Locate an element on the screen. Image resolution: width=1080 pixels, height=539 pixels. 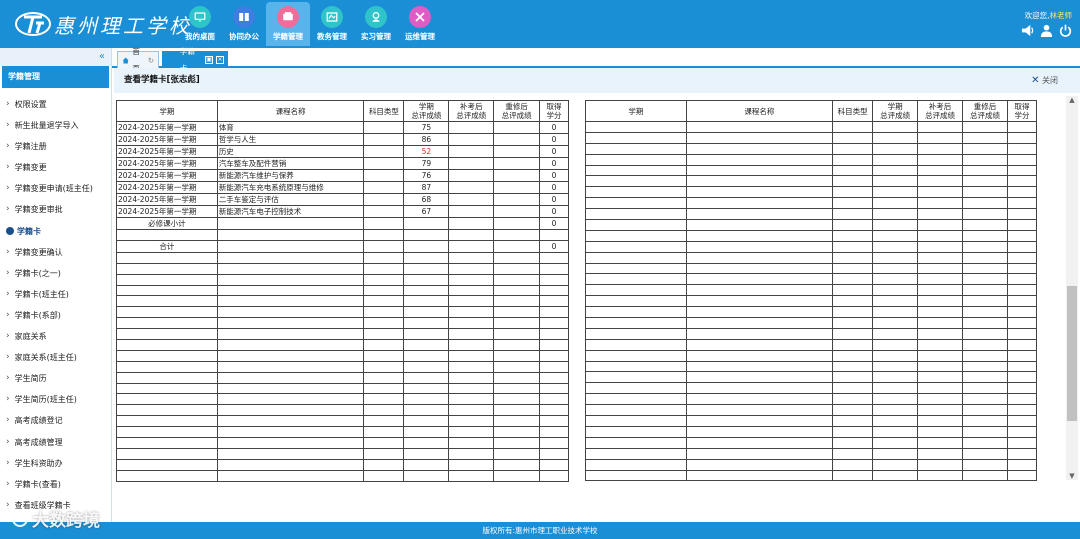
cell-score: 68 is located at coordinates (426, 199).